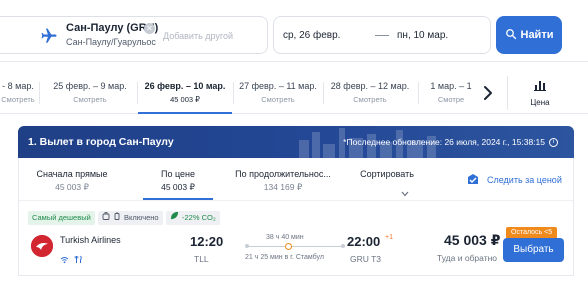 The width and height of the screenshot is (588, 297). Describe the element at coordinates (64, 260) in the screenshot. I see `wifi-icon` at that location.